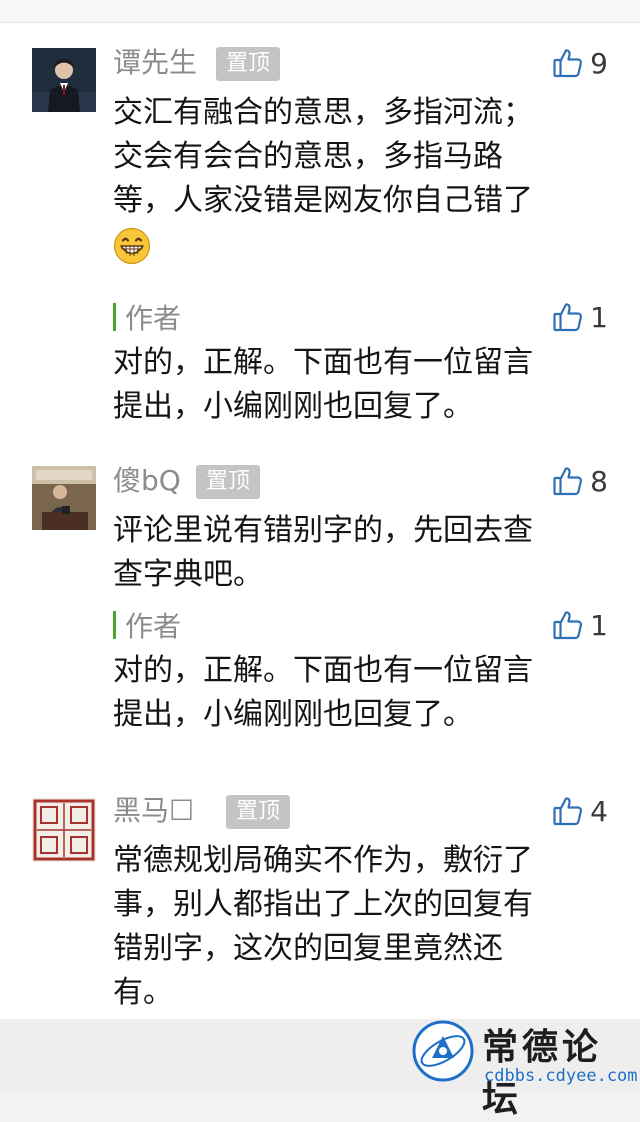 This screenshot has width=640, height=1122. Describe the element at coordinates (132, 245) in the screenshot. I see `grinning-face-emoji` at that location.